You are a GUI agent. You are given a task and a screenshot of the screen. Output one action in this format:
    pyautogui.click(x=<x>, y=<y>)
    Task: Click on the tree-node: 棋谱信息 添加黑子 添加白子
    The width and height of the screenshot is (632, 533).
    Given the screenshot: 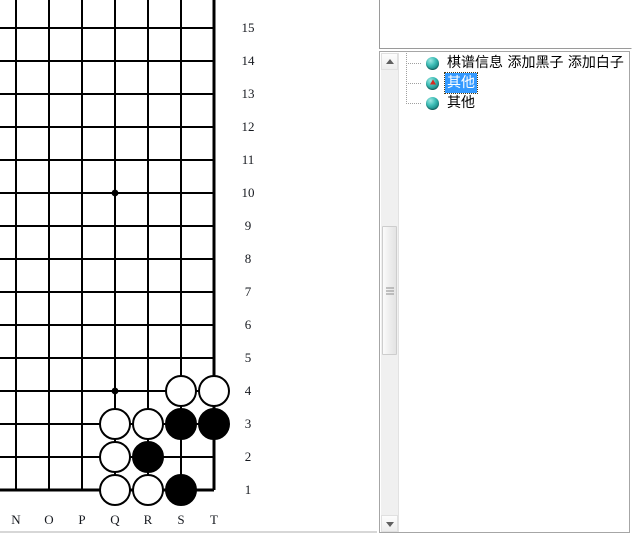 What is the action you would take?
    pyautogui.click(x=514, y=63)
    